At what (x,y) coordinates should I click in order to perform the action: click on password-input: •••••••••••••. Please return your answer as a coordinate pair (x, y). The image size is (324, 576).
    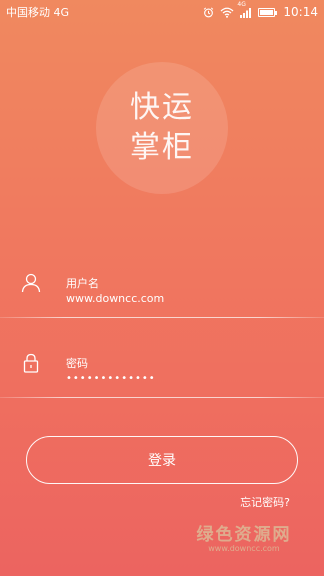
    Looking at the image, I should click on (111, 378).